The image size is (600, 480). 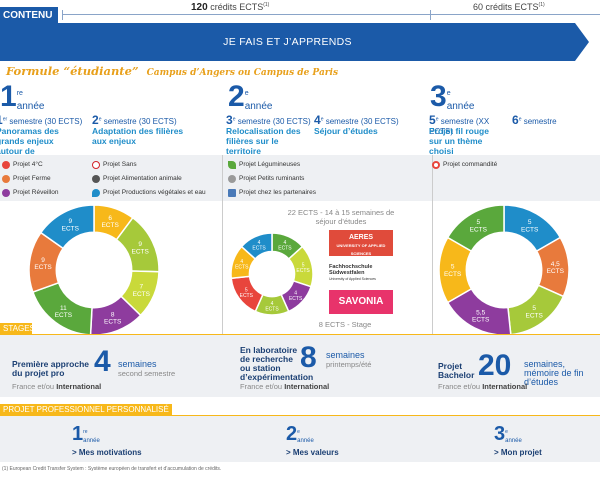 I want to click on year-3-block: 3 e année, so click(x=452, y=97).